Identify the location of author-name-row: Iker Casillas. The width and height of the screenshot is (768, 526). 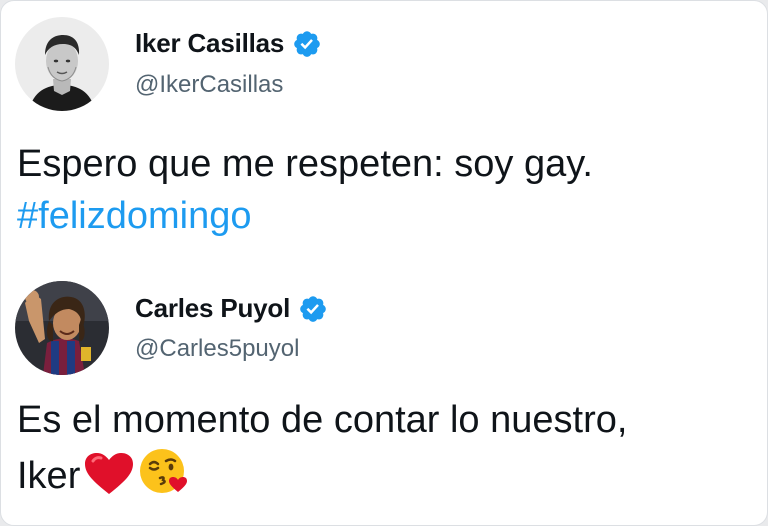
(228, 43).